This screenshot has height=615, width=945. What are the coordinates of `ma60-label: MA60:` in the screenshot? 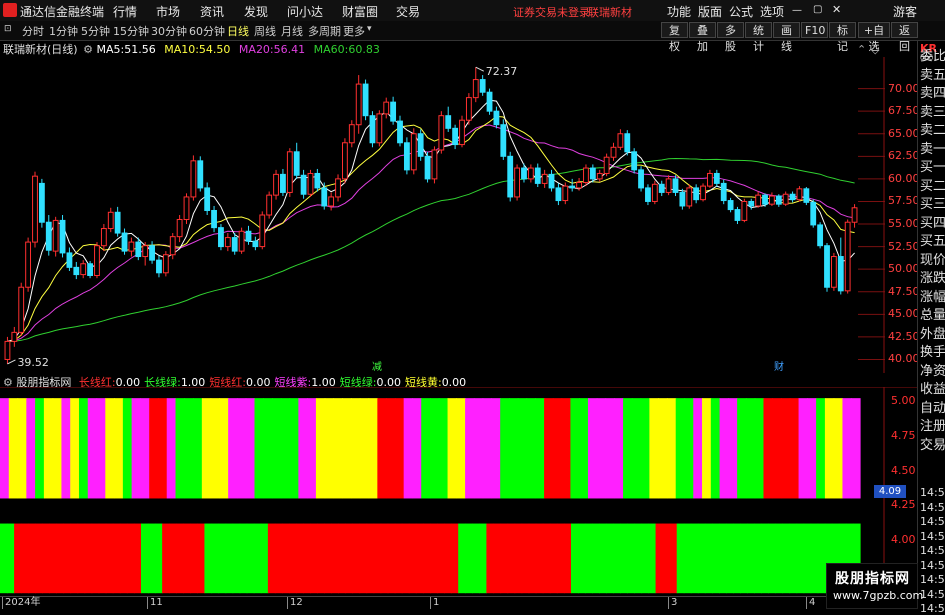 It's located at (331, 49).